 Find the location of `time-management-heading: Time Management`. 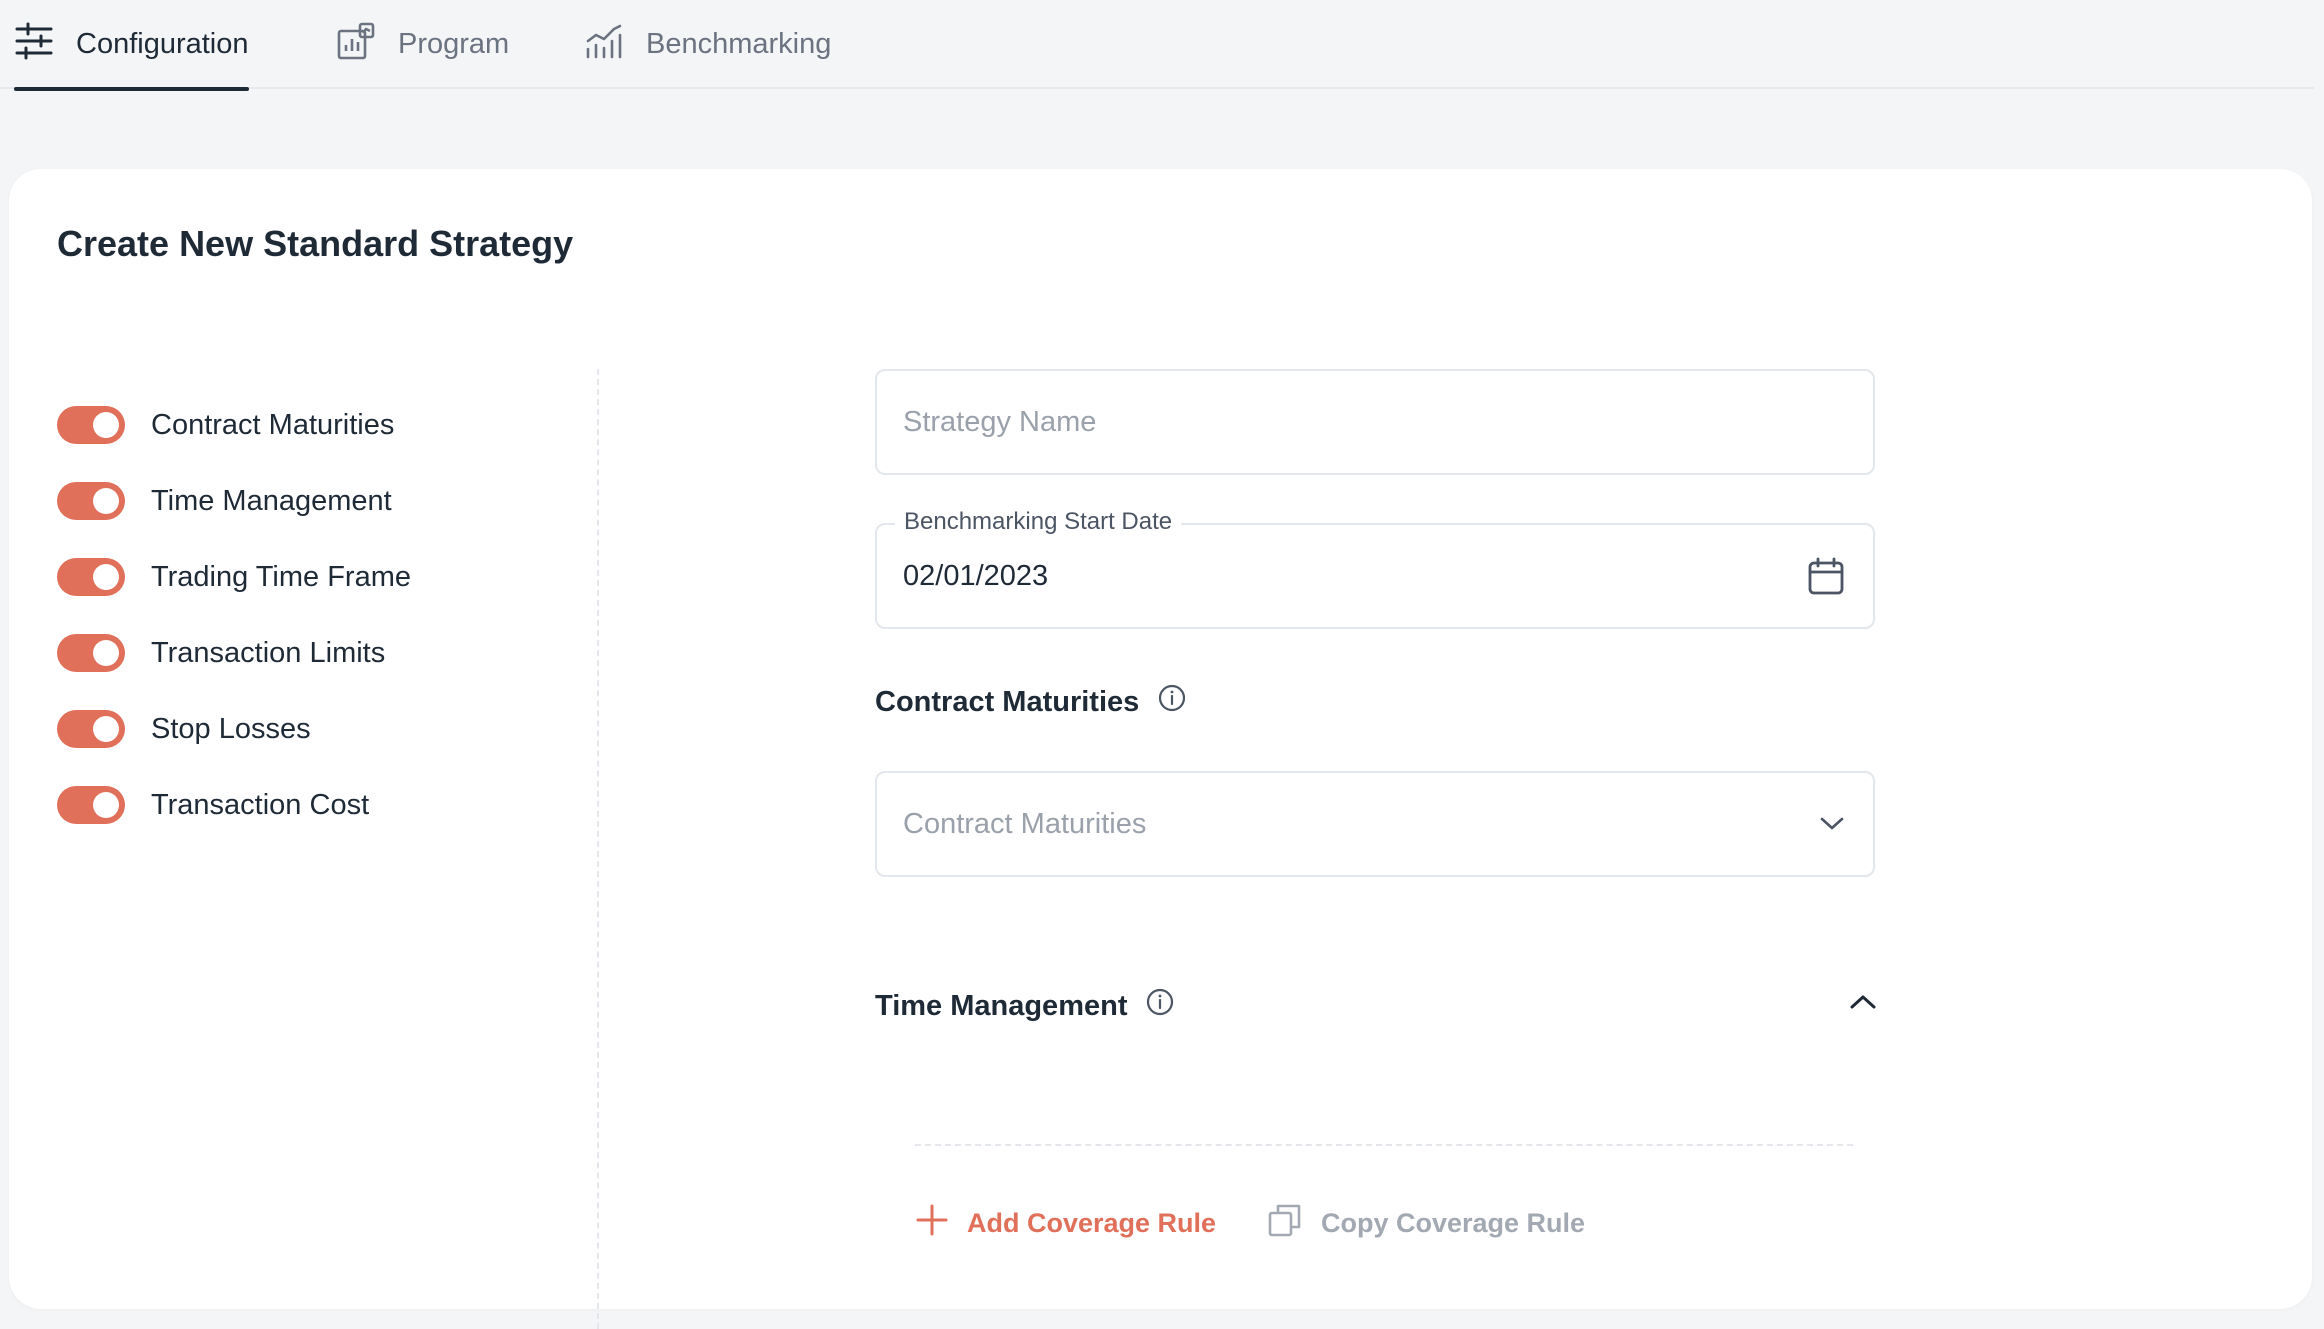

time-management-heading: Time Management is located at coordinates (1025, 1006).